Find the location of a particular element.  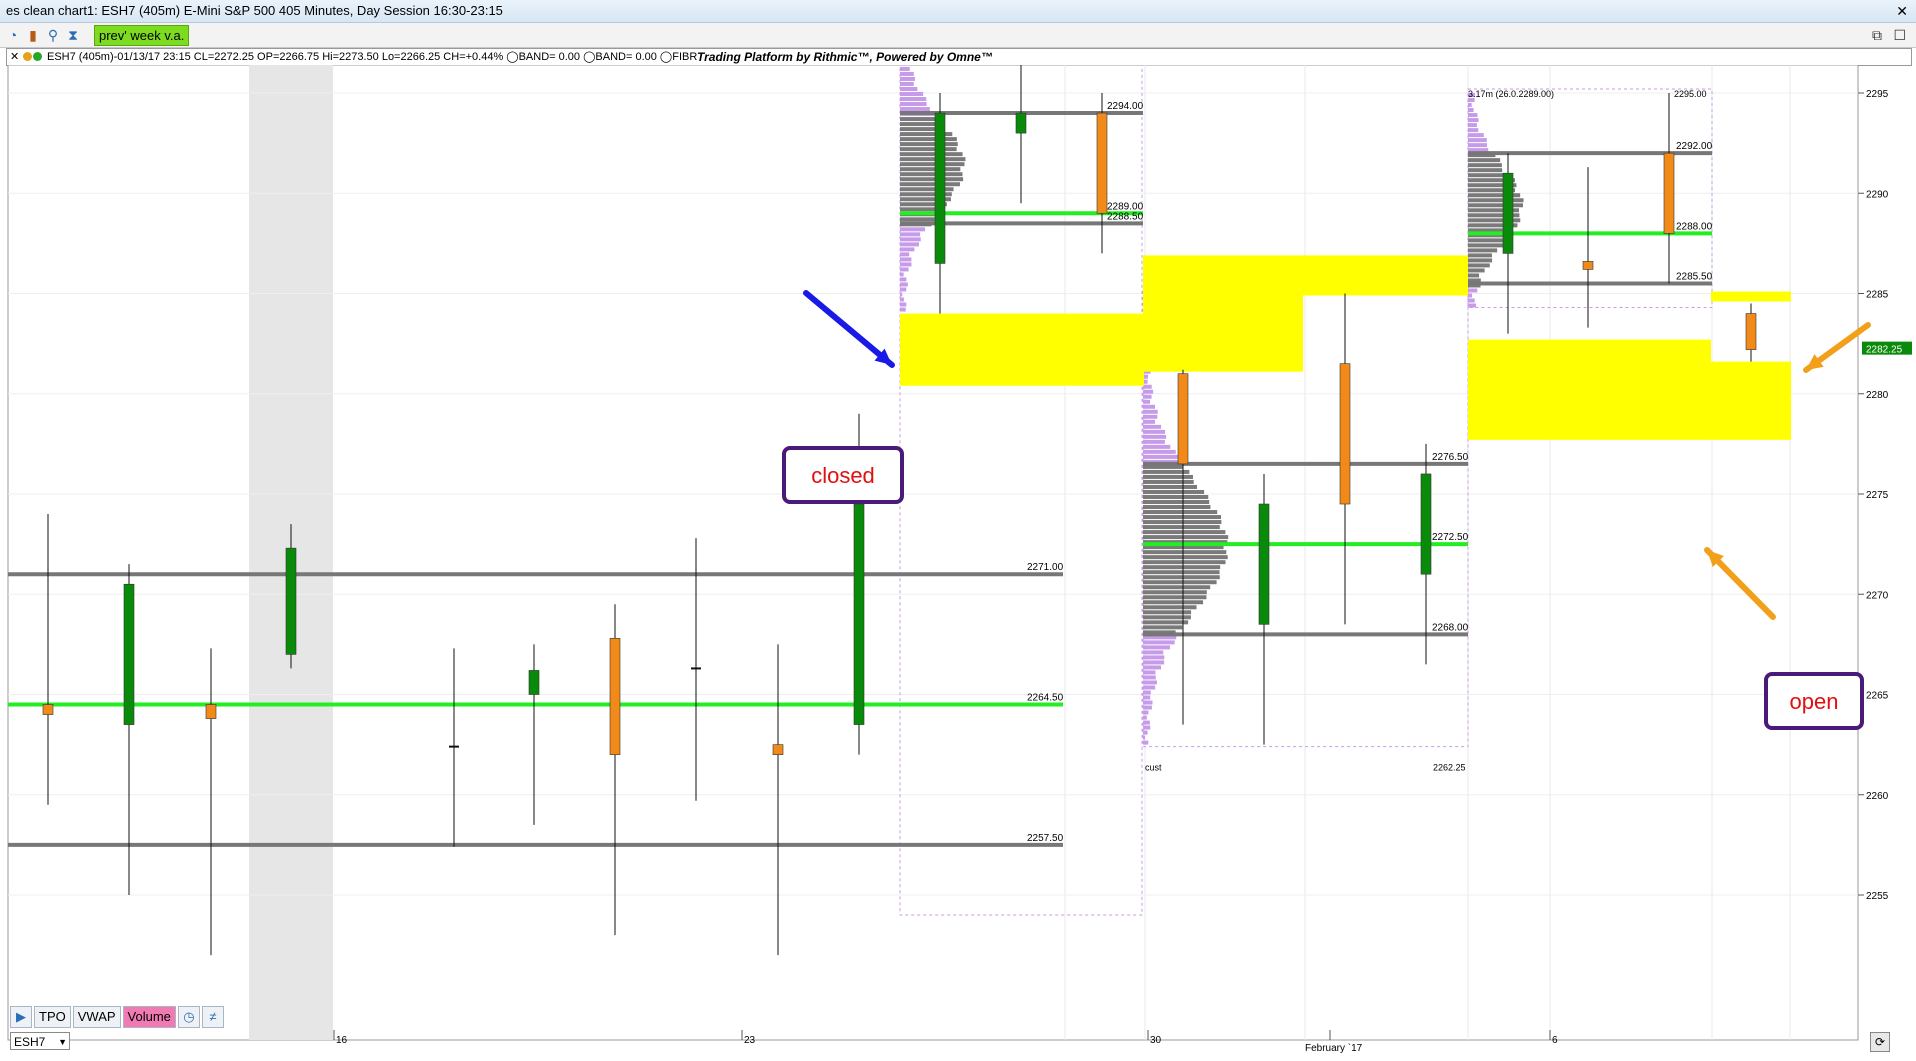

closed-annotation-text: closed is located at coordinates (843, 475).